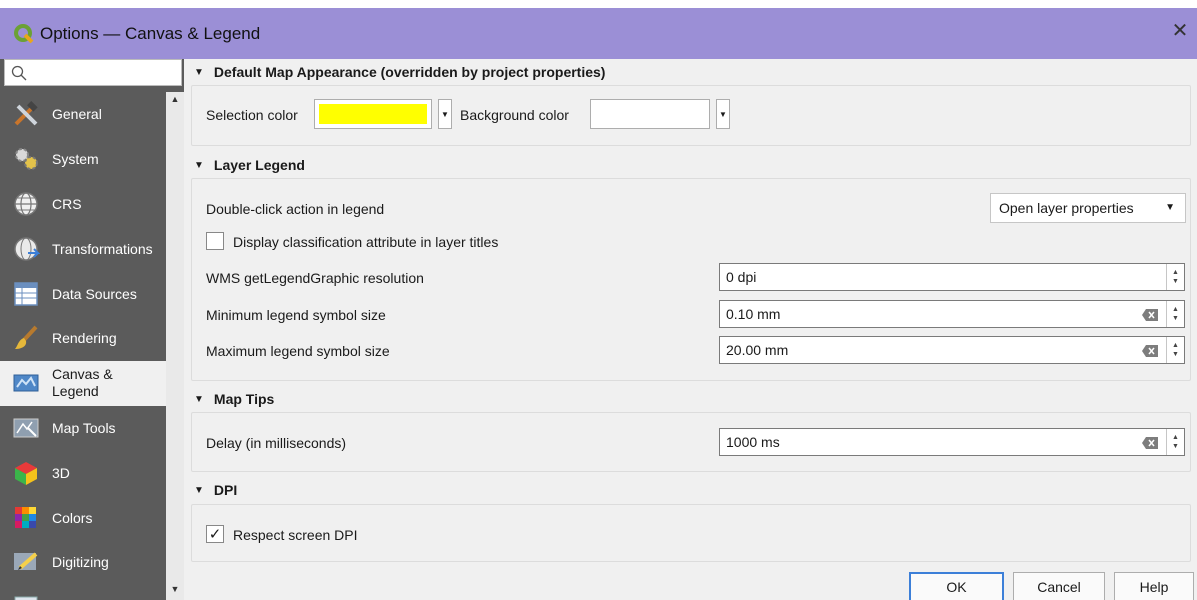 This screenshot has width=1197, height=600. Describe the element at coordinates (26, 249) in the screenshot. I see `globe-transform-icon` at that location.